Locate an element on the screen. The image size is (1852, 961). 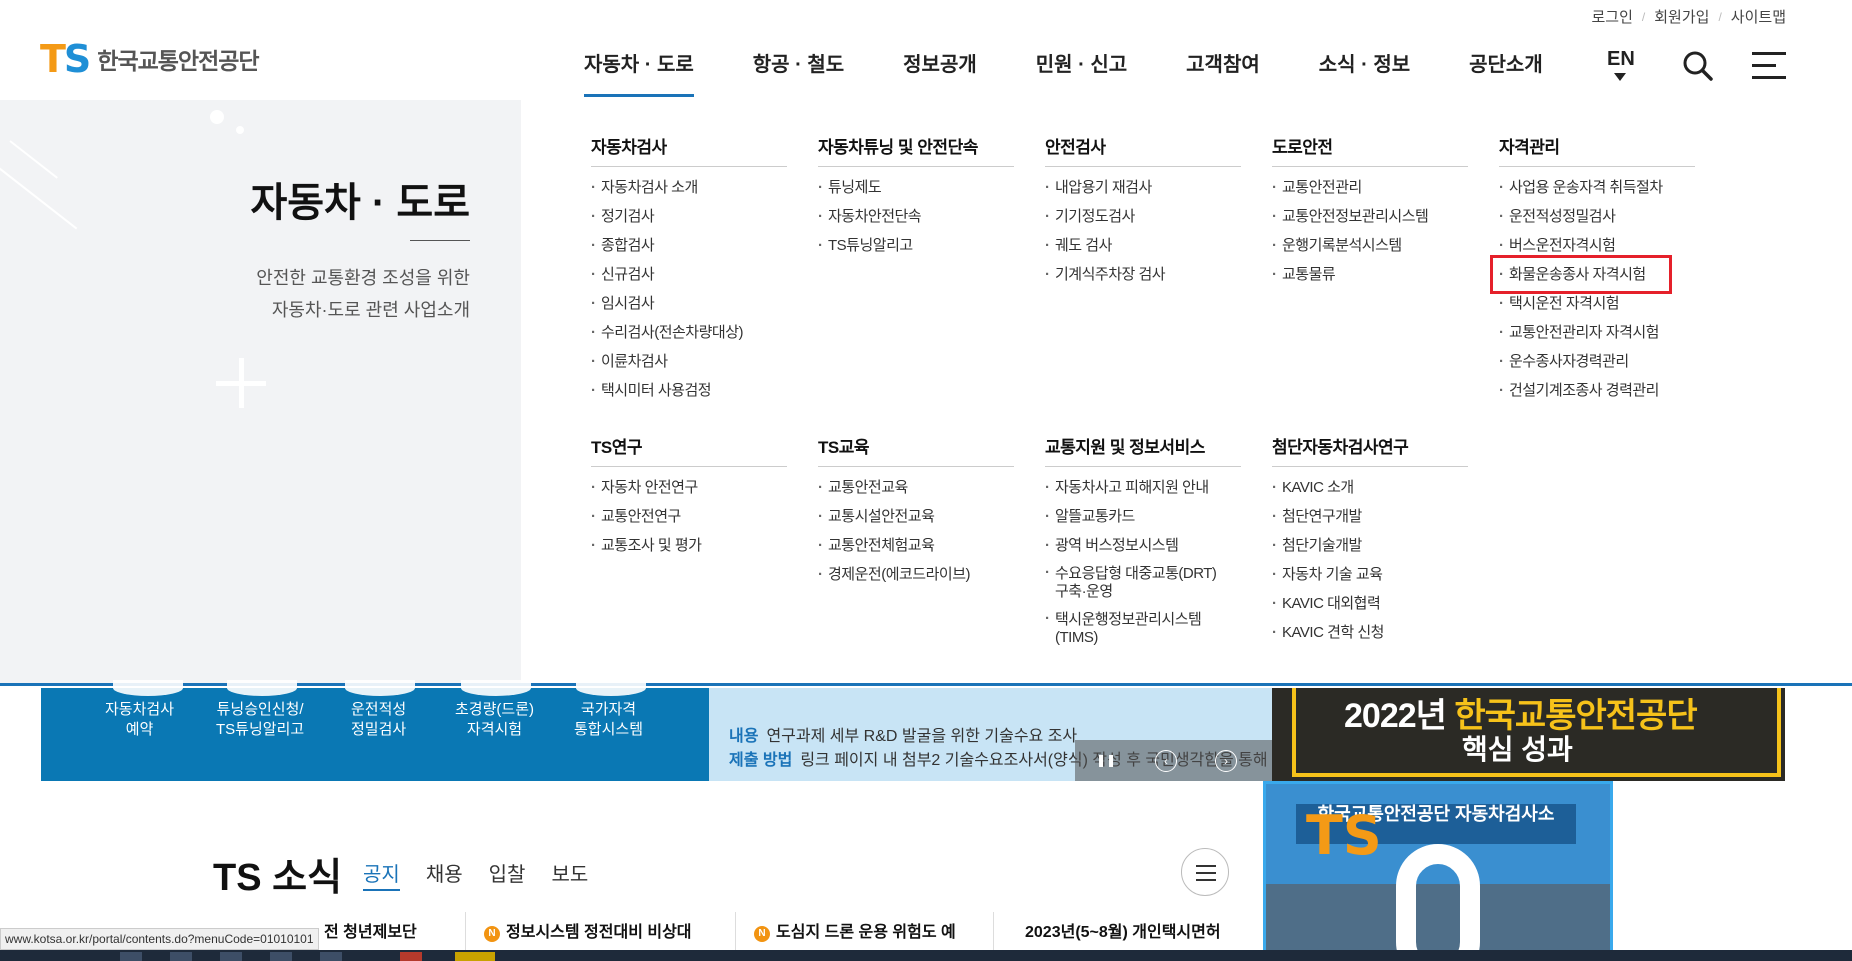
menu-item: 자동차 안전연구 is located at coordinates (689, 487).